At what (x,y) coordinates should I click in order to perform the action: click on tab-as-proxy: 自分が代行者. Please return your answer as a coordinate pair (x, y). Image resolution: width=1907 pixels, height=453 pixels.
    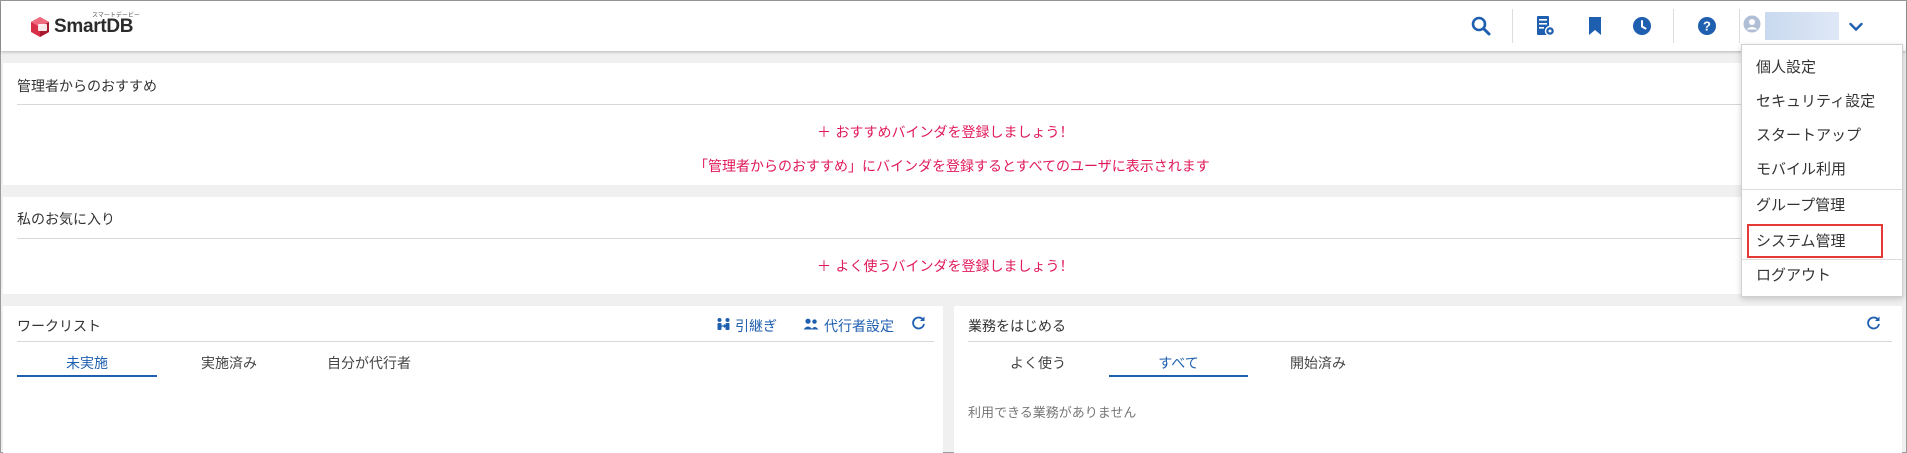
    Looking at the image, I should click on (369, 364).